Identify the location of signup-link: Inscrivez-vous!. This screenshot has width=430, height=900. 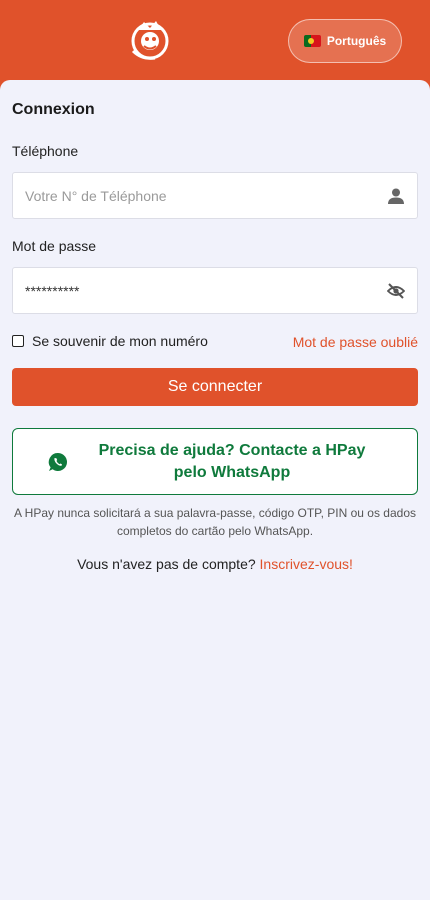
(306, 564).